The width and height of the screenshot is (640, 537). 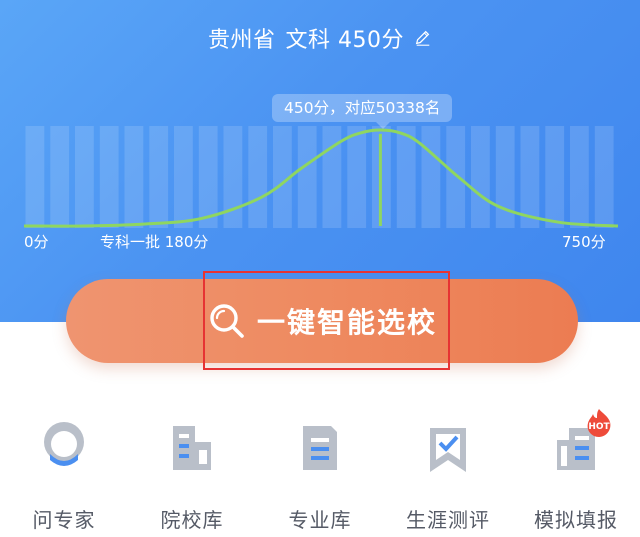 I want to click on hot-badge-icon: HOT, so click(x=599, y=423).